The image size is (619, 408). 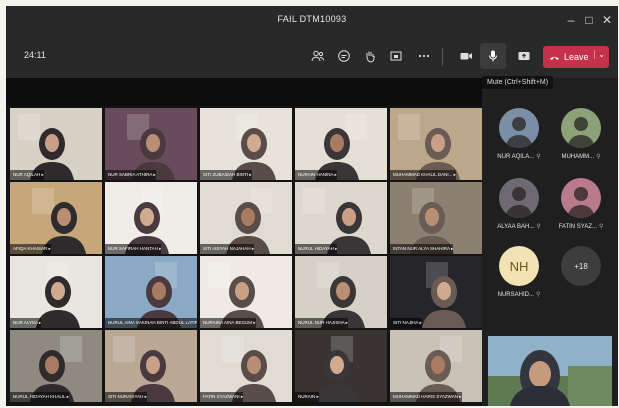 What do you see at coordinates (519, 266) in the screenshot?
I see `avatar: NH` at bounding box center [519, 266].